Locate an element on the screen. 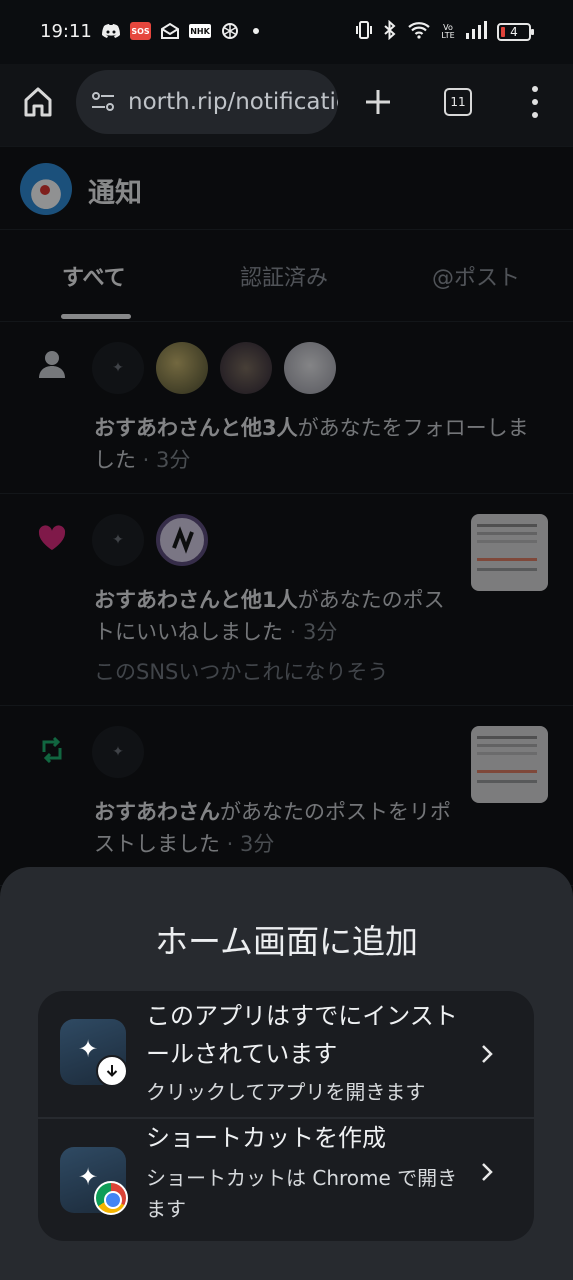 Image resolution: width=573 pixels, height=1280 pixels. sheet-title: ホーム画面に追加 is located at coordinates (286, 941).